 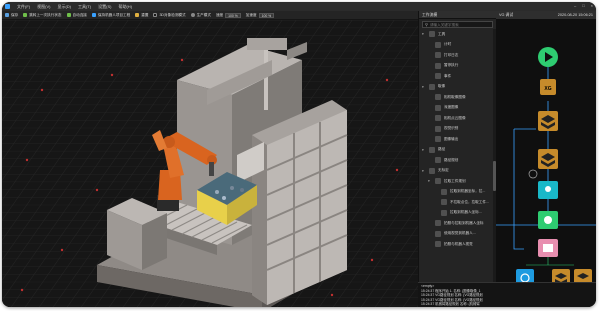 I want to click on module-tree-item: 拍照与拉取到机器人坐标, so click(x=457, y=223).